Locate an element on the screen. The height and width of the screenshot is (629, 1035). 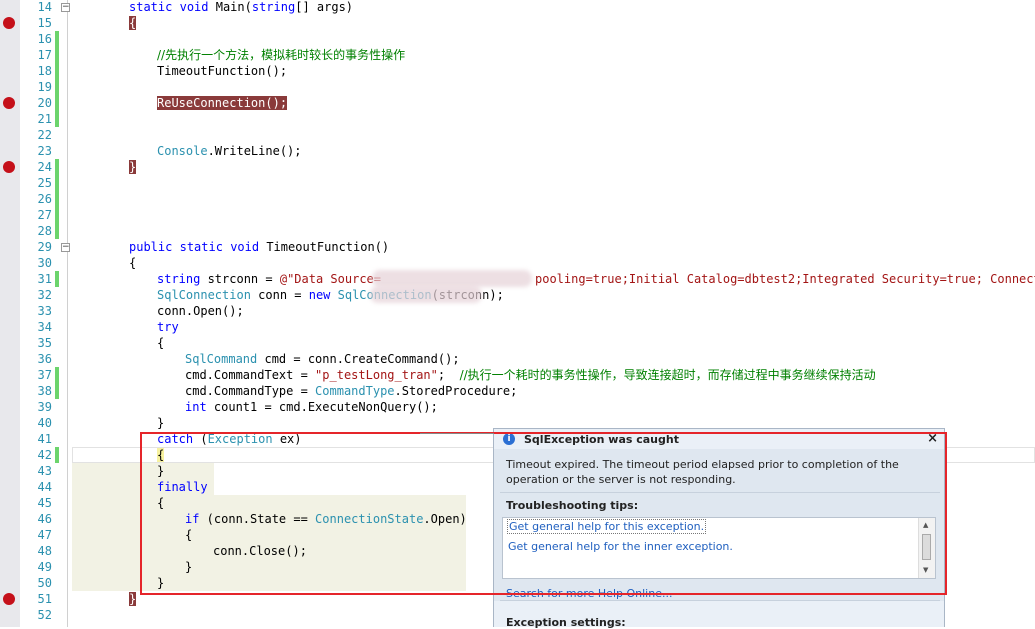
line-number: 38 is located at coordinates (44, 391).